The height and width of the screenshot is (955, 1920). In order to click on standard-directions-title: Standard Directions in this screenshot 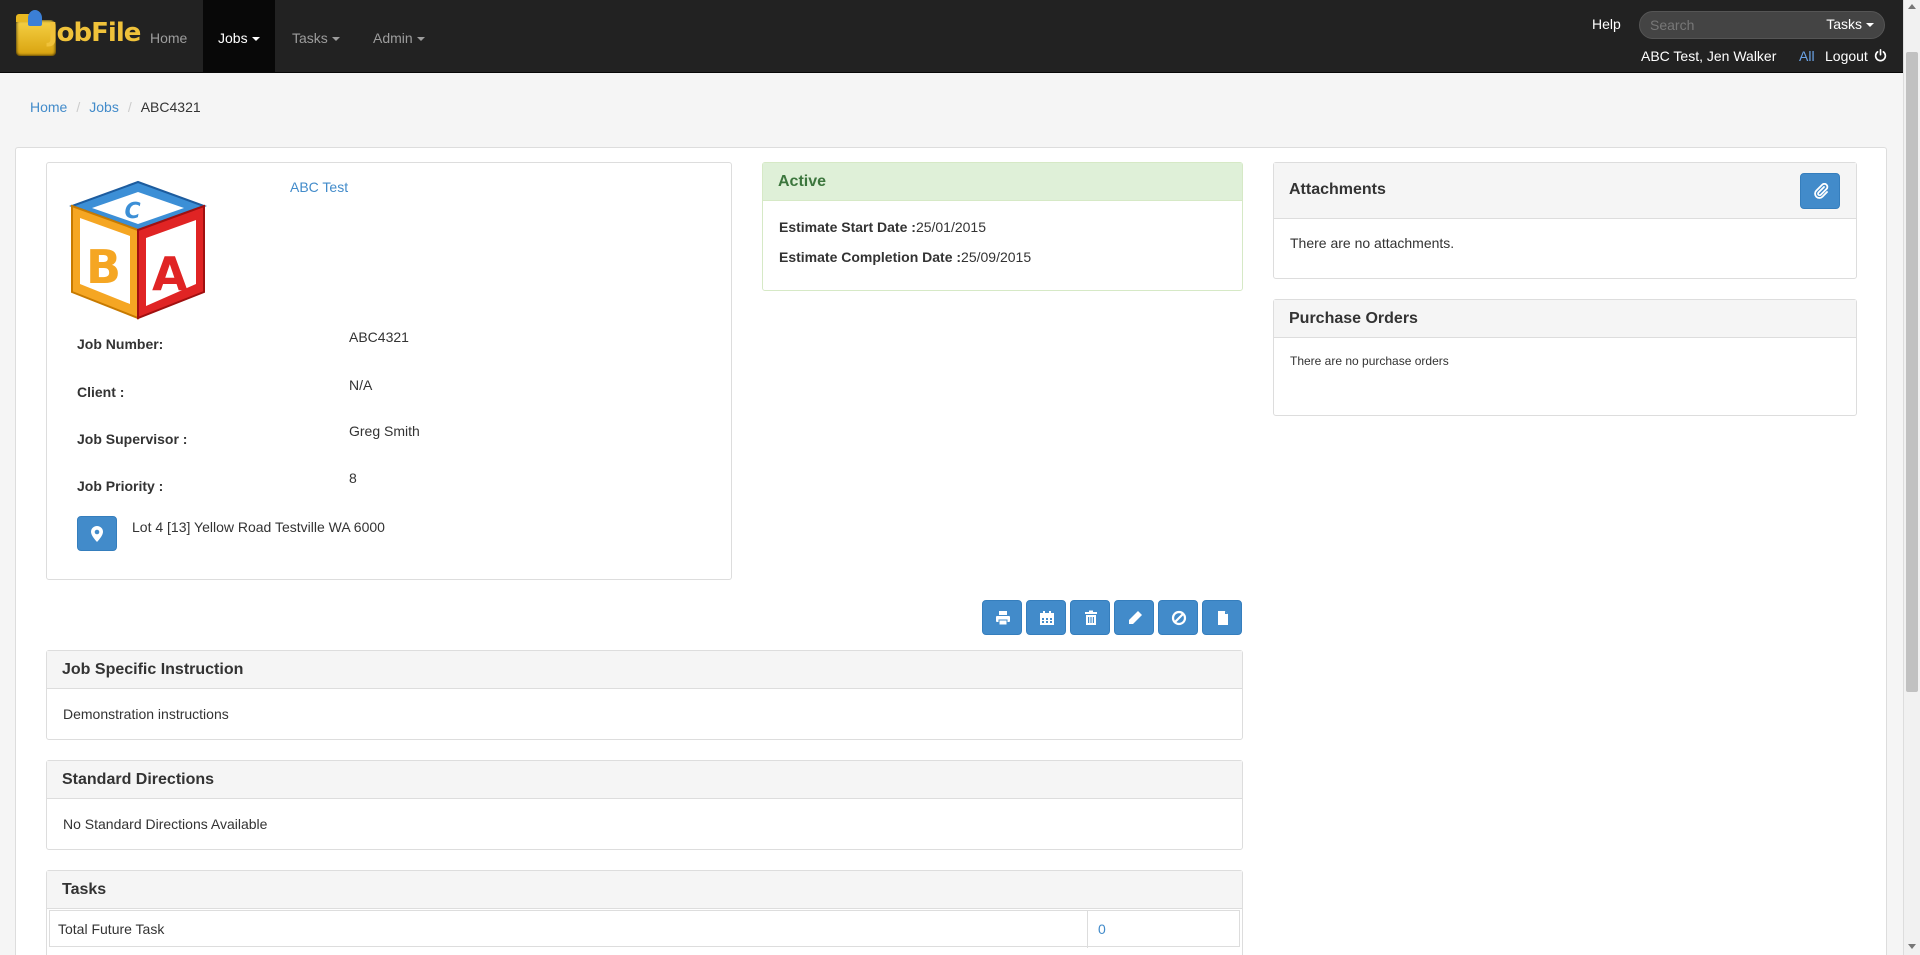, I will do `click(644, 780)`.